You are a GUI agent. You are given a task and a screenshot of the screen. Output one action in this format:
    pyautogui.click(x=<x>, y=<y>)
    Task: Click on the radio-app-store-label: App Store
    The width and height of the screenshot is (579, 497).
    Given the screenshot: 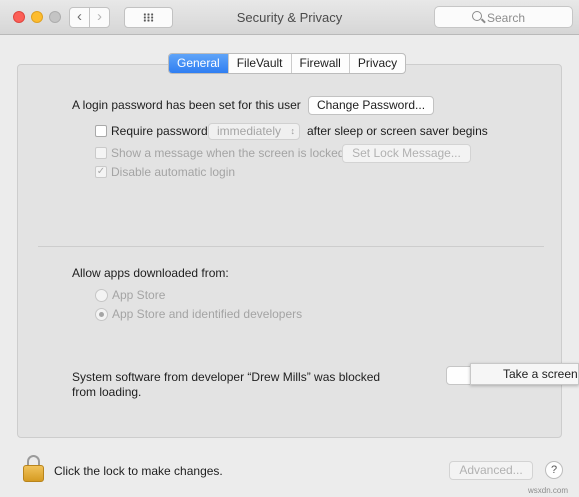 What is the action you would take?
    pyautogui.click(x=139, y=295)
    